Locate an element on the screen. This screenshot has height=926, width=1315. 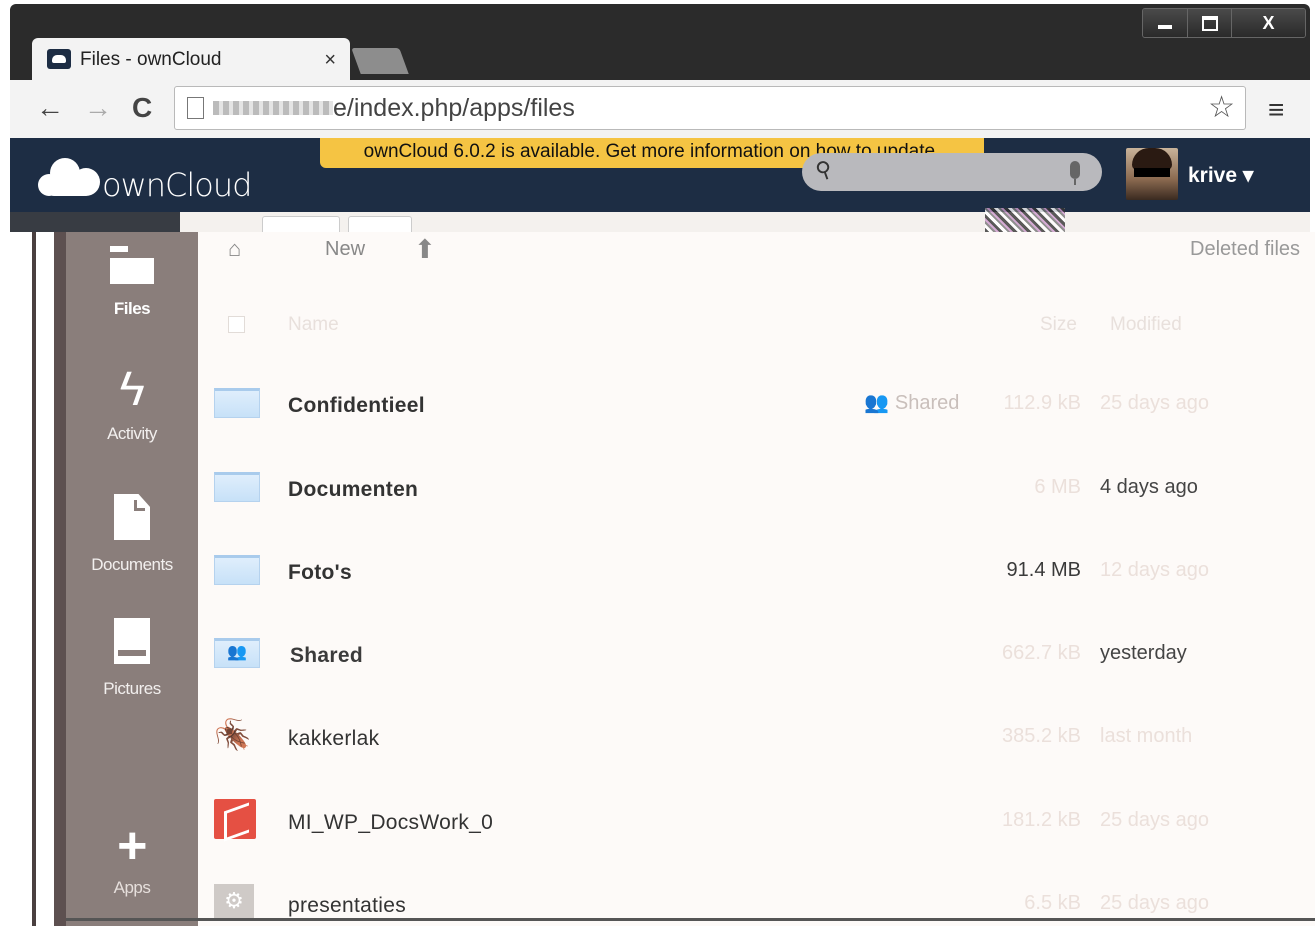
close-window-button: X is located at coordinates (1268, 23).